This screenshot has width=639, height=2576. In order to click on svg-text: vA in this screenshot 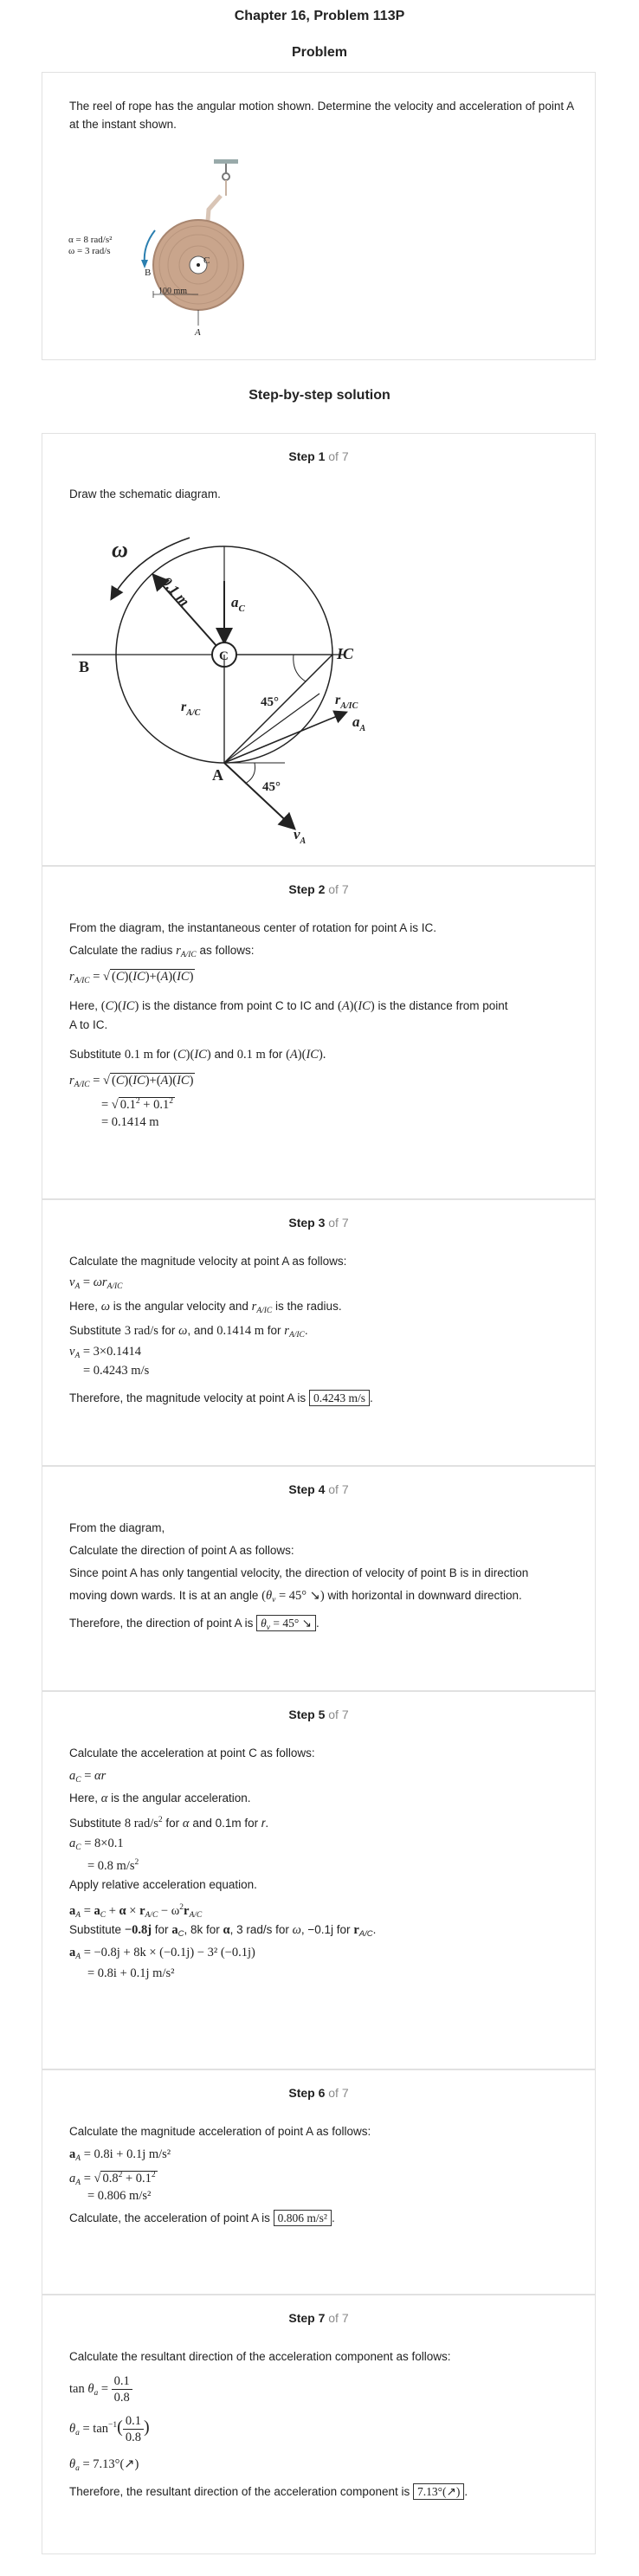, I will do `click(300, 836)`.